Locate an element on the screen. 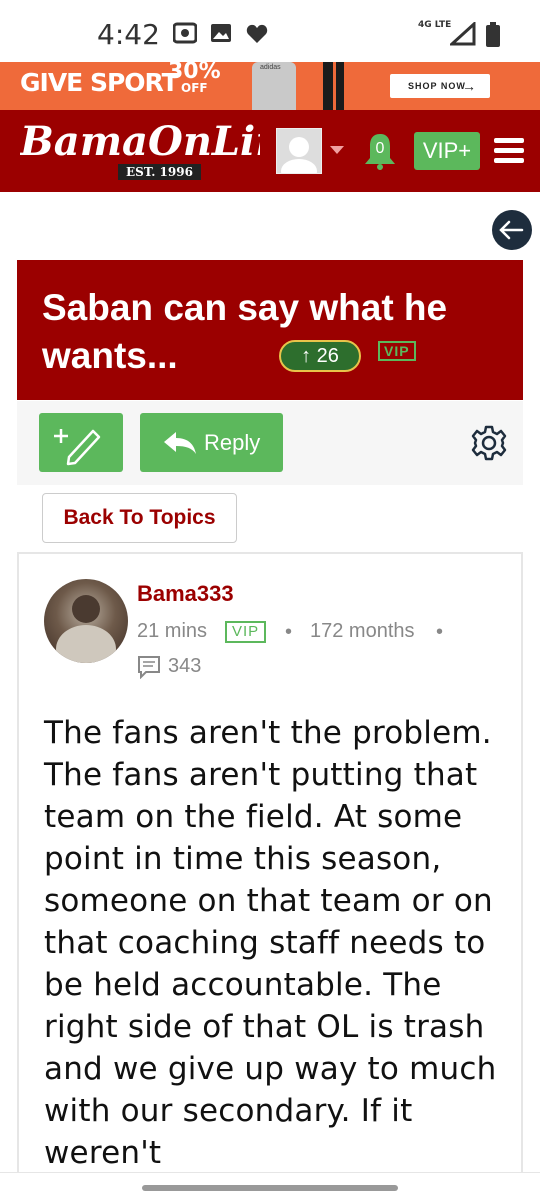  heart-icon is located at coordinates (257, 33).